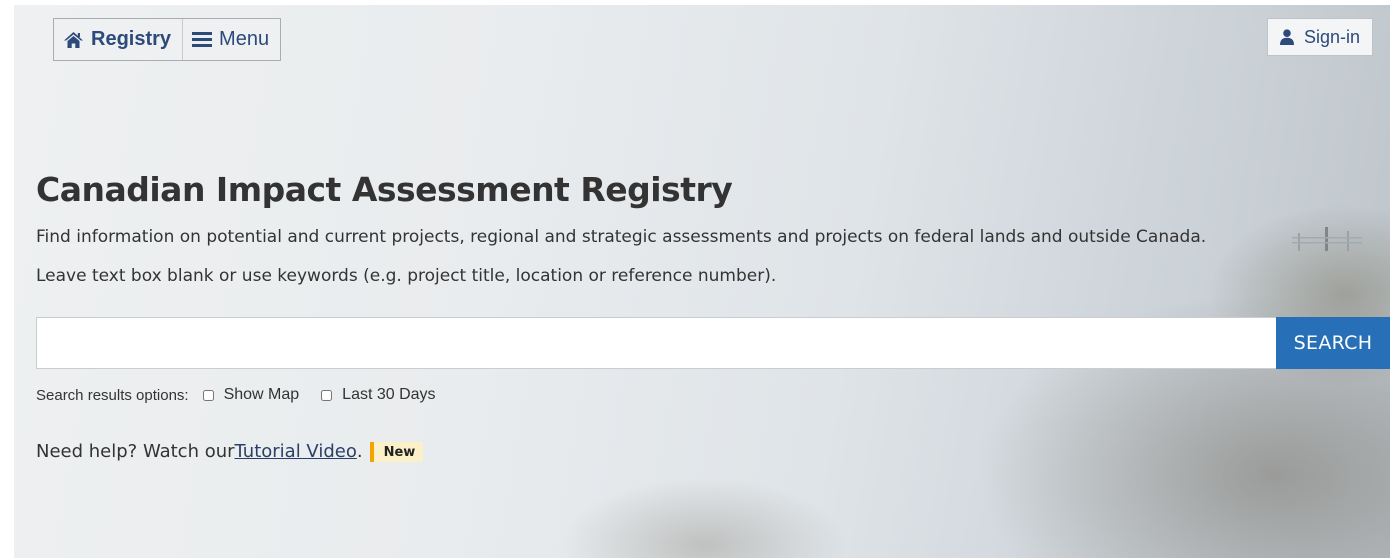 Image resolution: width=1399 pixels, height=558 pixels. I want to click on show-map-checkbox, so click(208, 395).